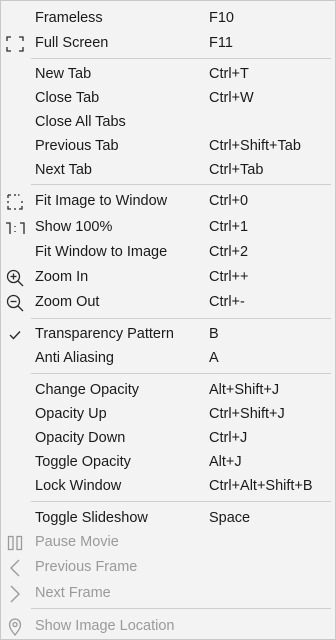 This screenshot has width=336, height=640. What do you see at coordinates (261, 486) in the screenshot?
I see `menu-item-shortcut: Ctrl+Alt+Shift+B` at bounding box center [261, 486].